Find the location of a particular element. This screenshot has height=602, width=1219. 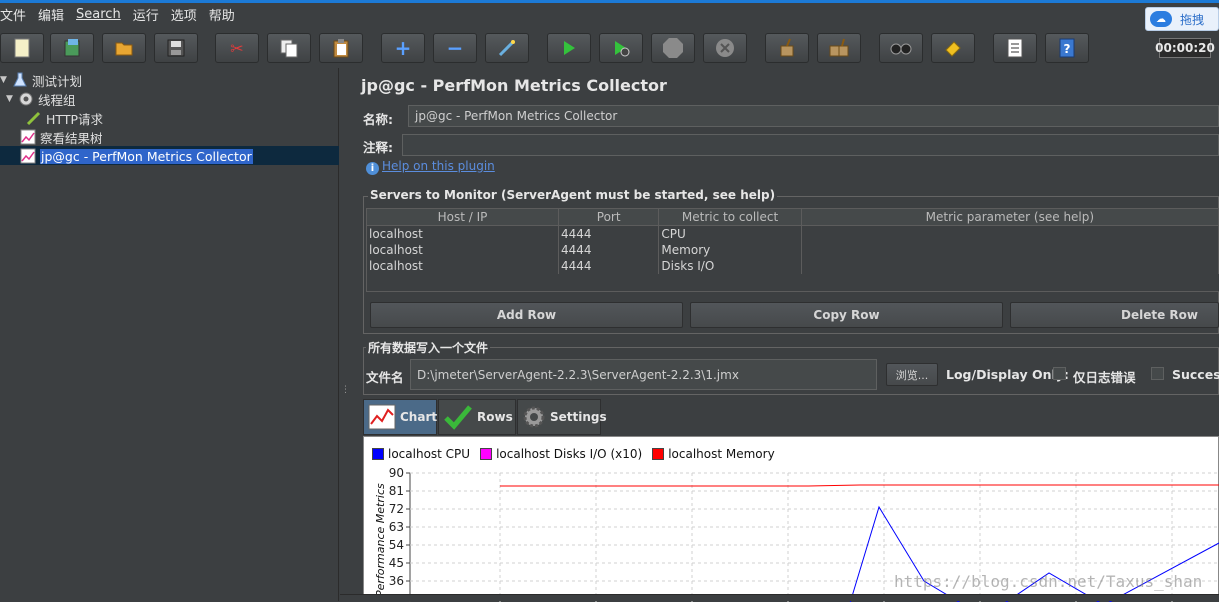

menu-search: Search is located at coordinates (101, 14).